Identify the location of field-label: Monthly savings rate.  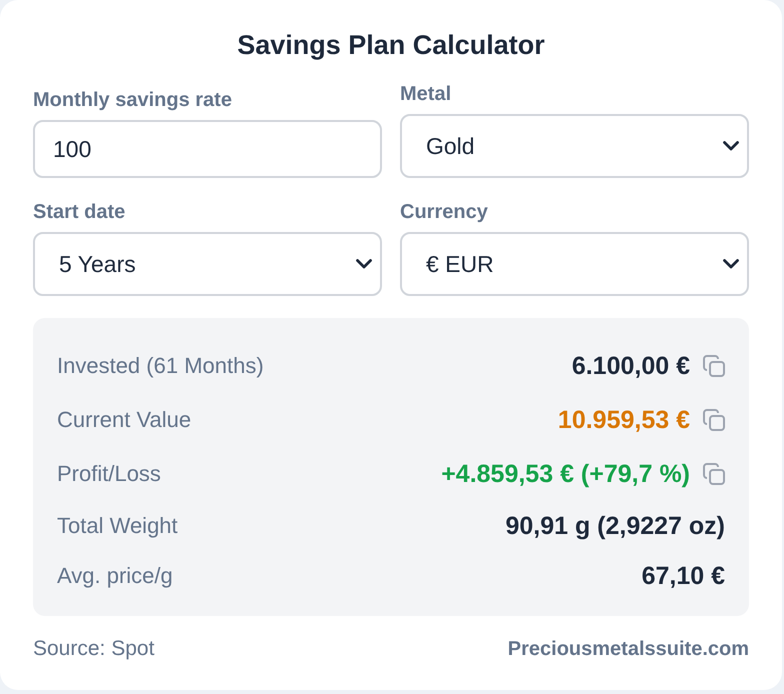
(133, 100).